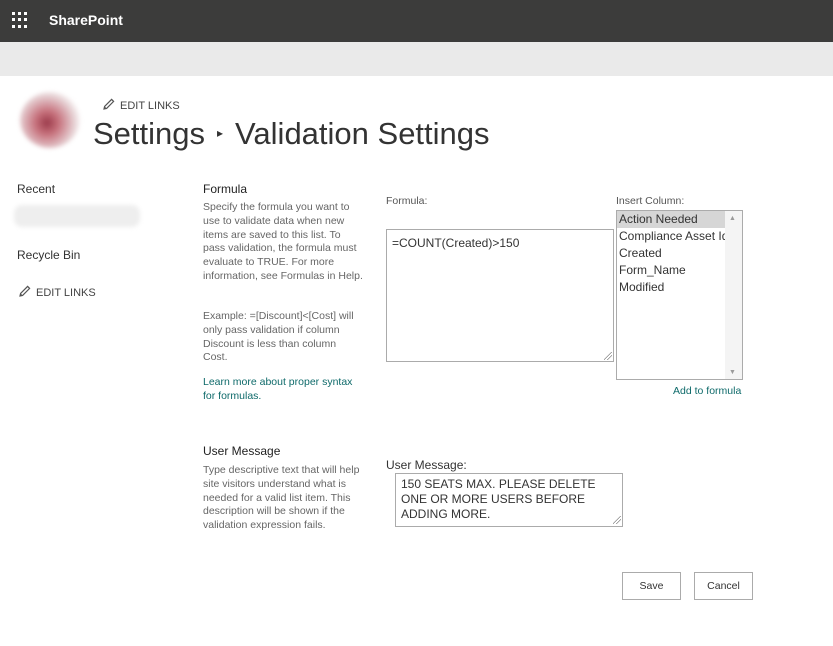 The image size is (833, 646). I want to click on formula-resize-grip, so click(608, 356).